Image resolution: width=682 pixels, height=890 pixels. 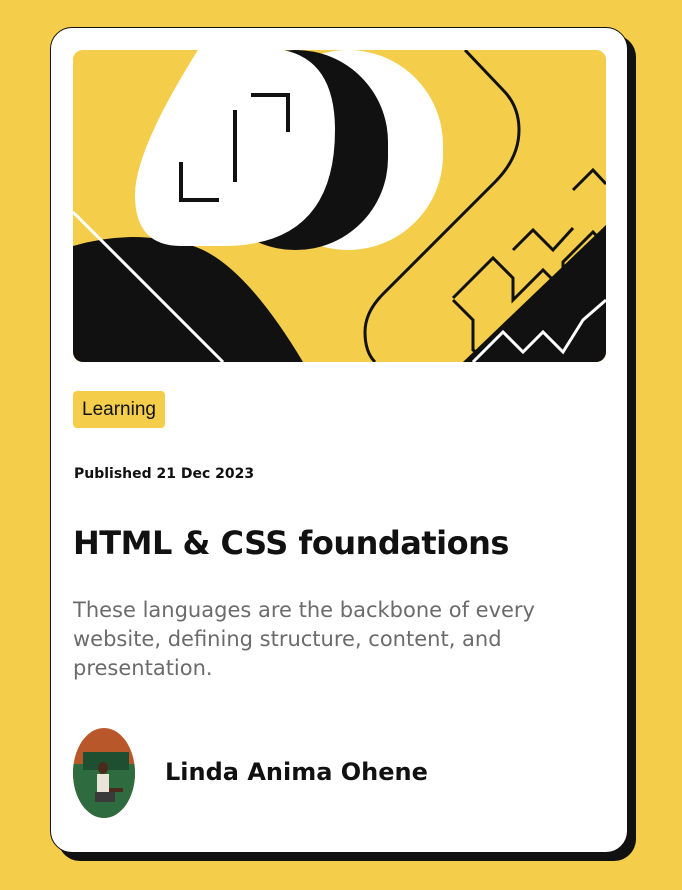 I want to click on author-name: Linda Anima Ohene, so click(x=296, y=772).